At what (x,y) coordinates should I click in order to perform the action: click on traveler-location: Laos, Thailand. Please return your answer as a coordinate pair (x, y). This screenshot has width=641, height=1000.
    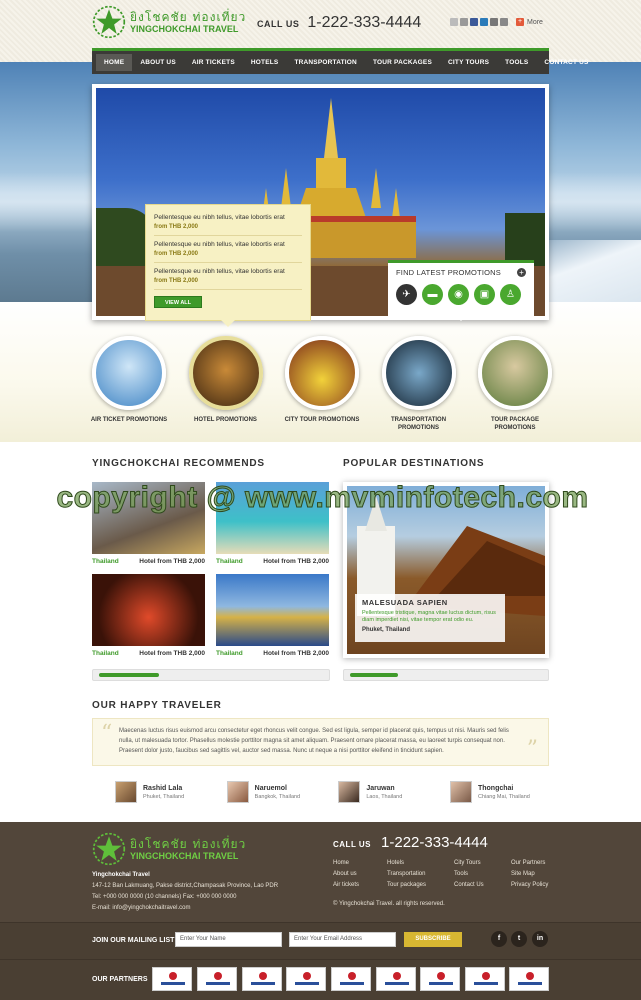
    Looking at the image, I should click on (384, 796).